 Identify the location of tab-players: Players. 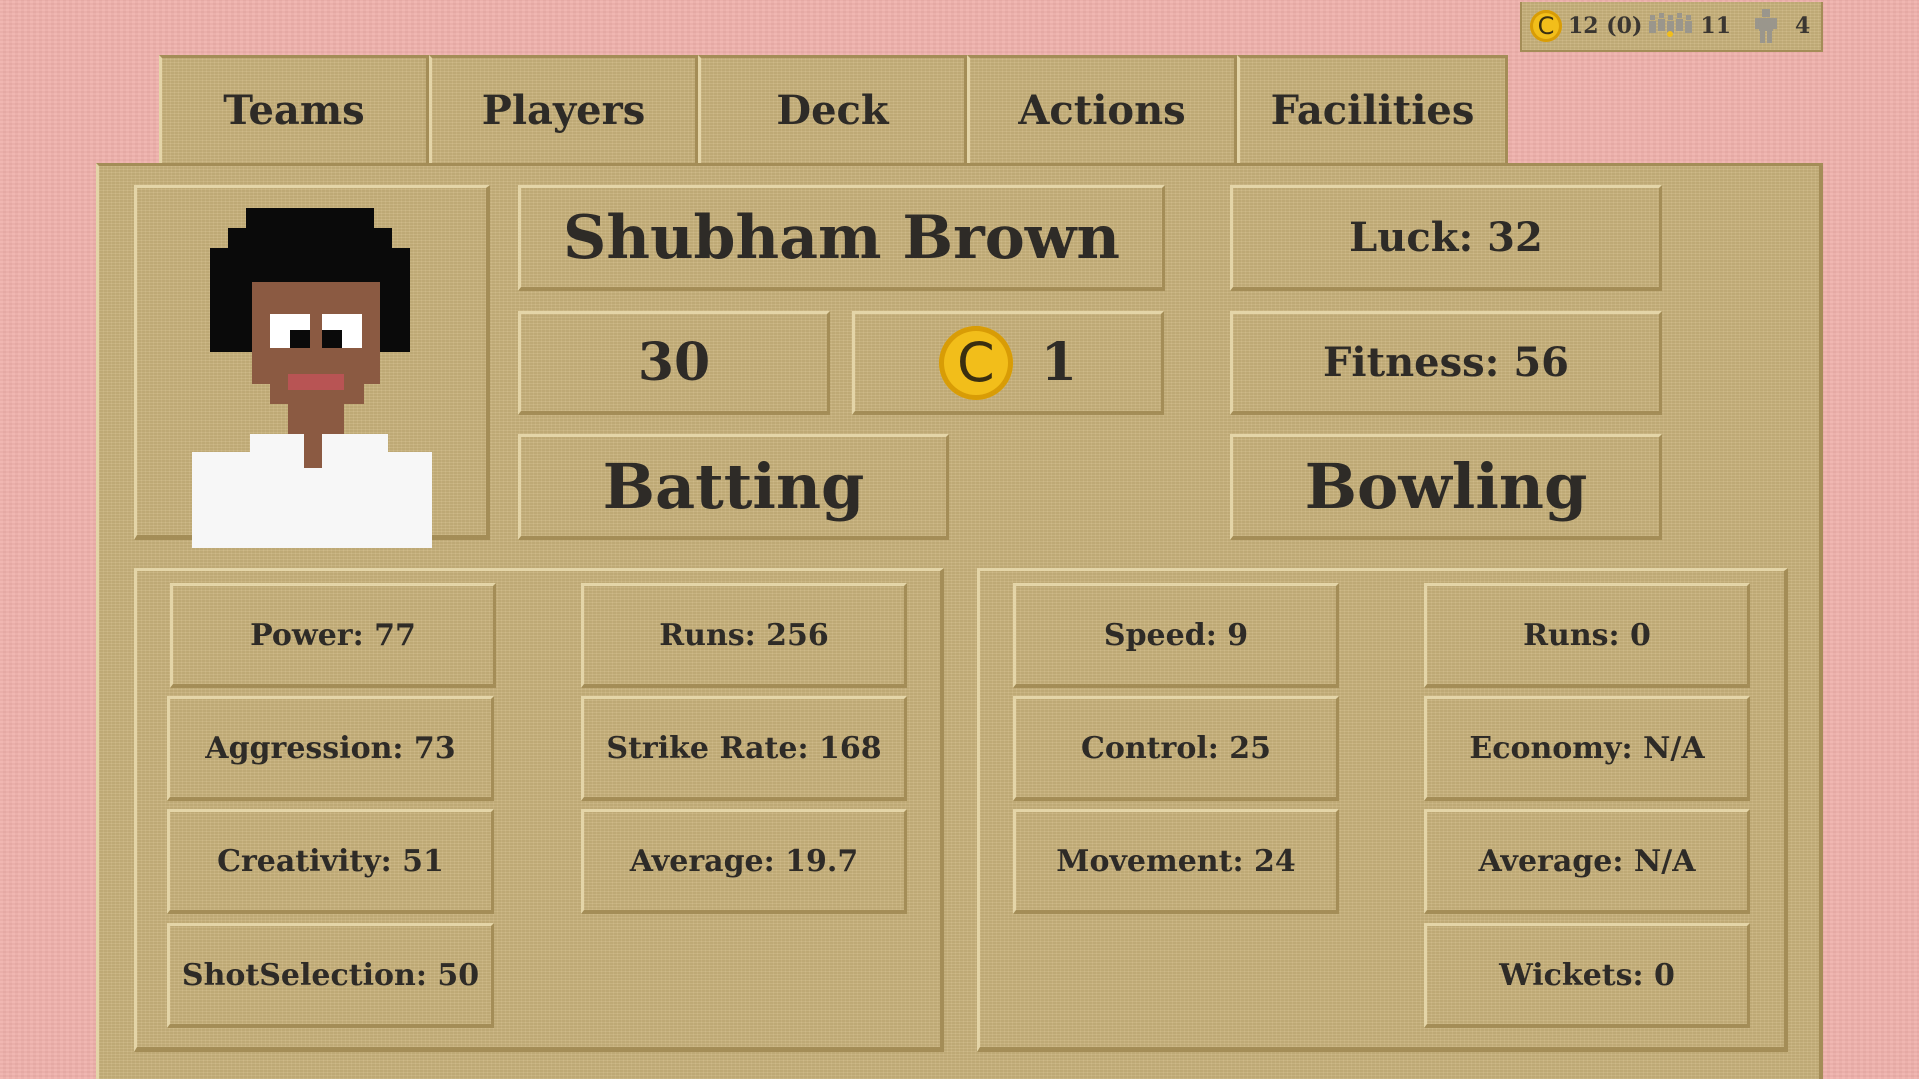
(563, 110).